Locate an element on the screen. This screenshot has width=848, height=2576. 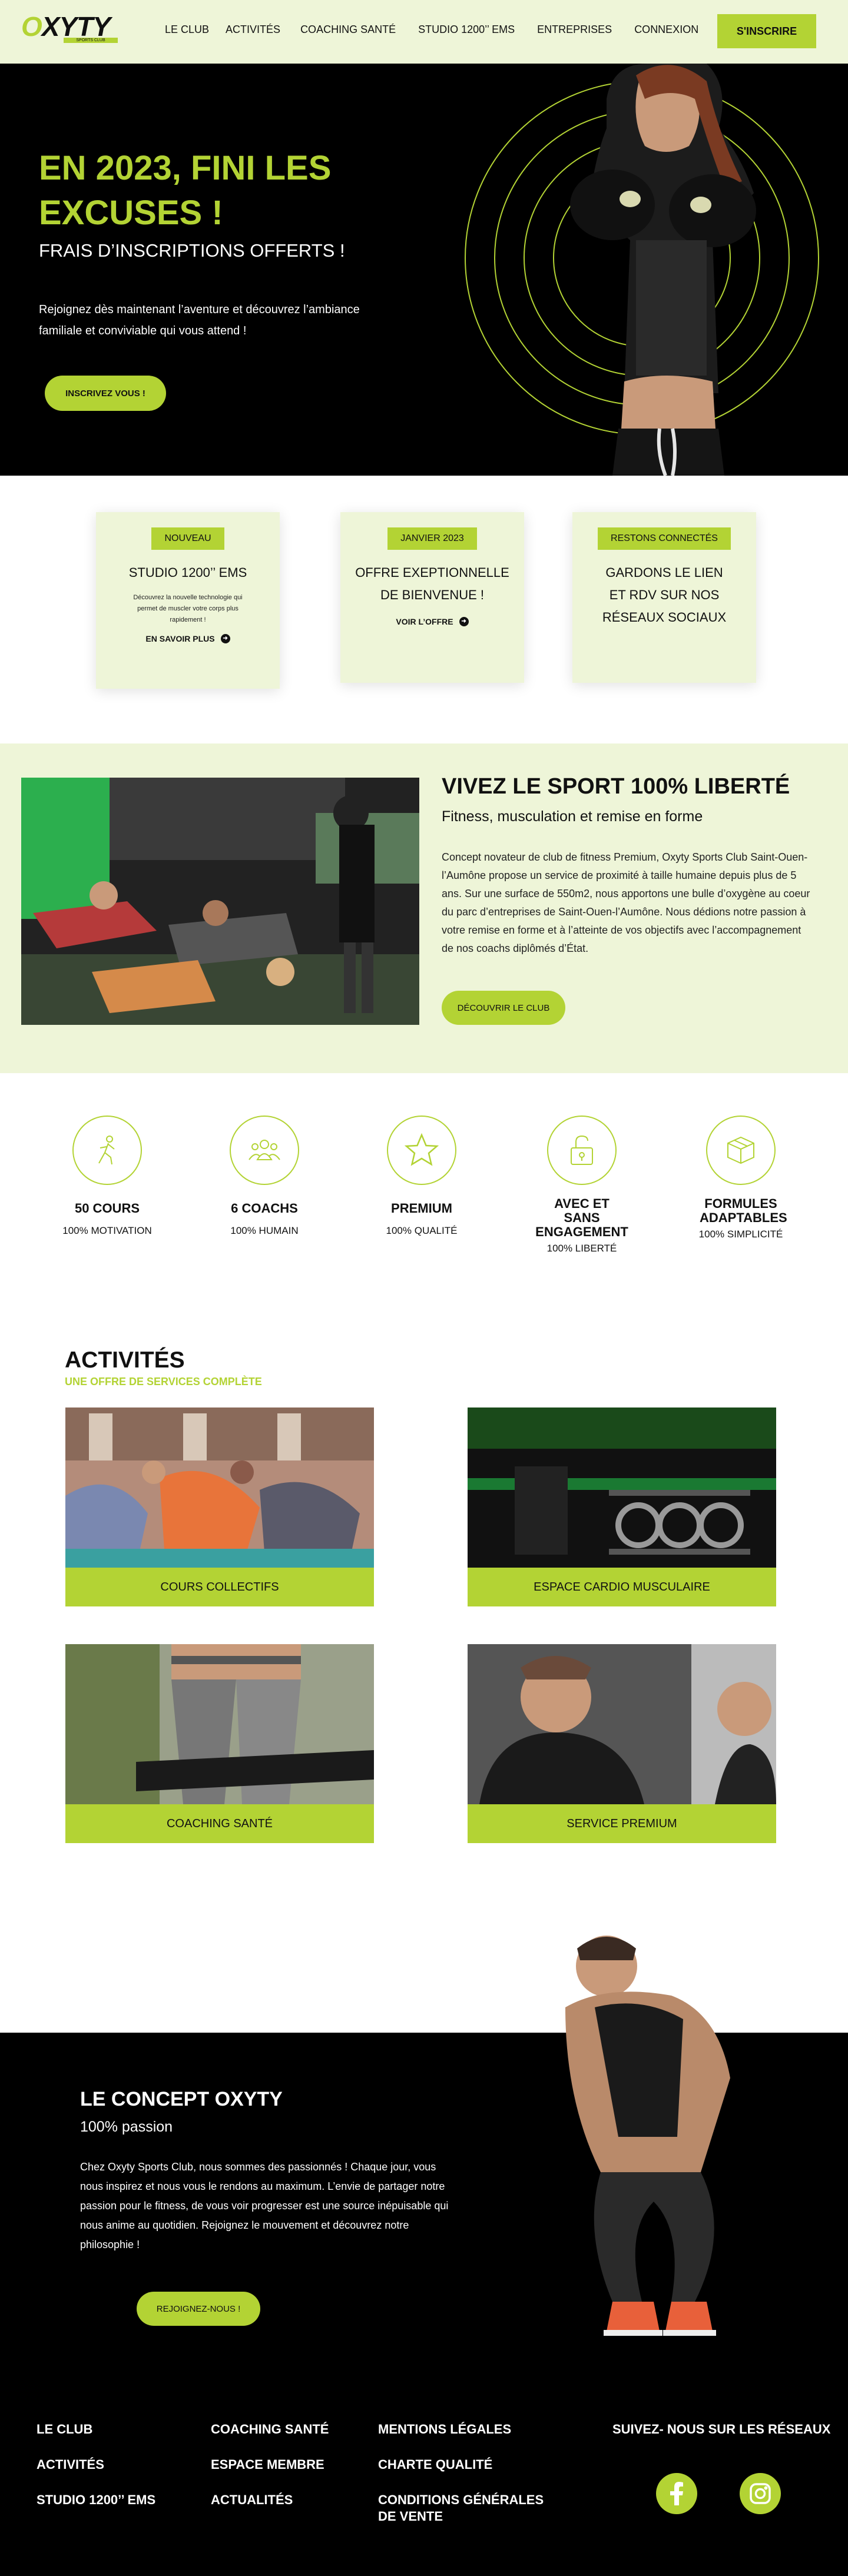
tile-service-premium: SERVICE PREMIUM is located at coordinates (622, 1743).